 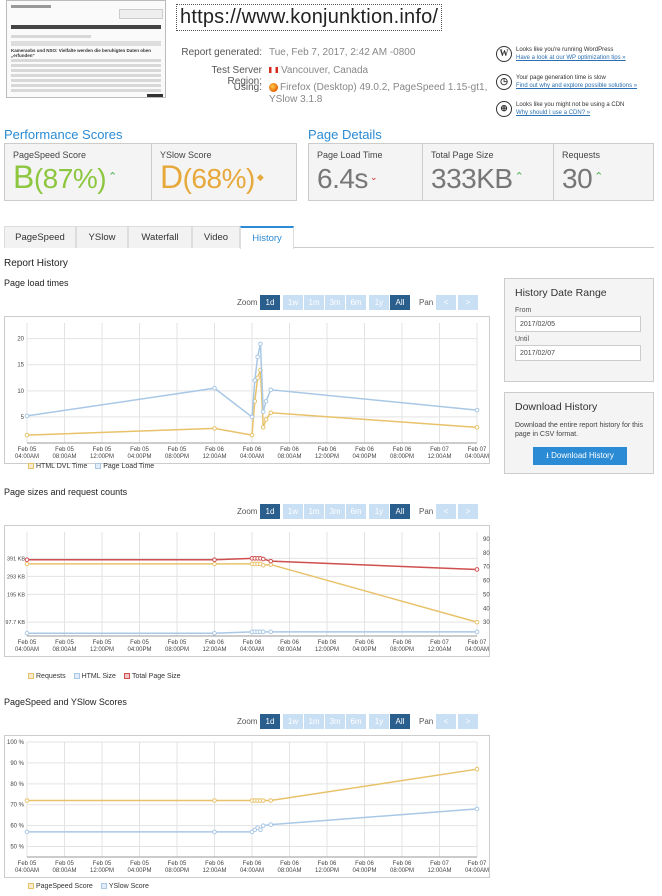 What do you see at coordinates (578, 324) in the screenshot?
I see `from-date-input: 2017/02/05` at bounding box center [578, 324].